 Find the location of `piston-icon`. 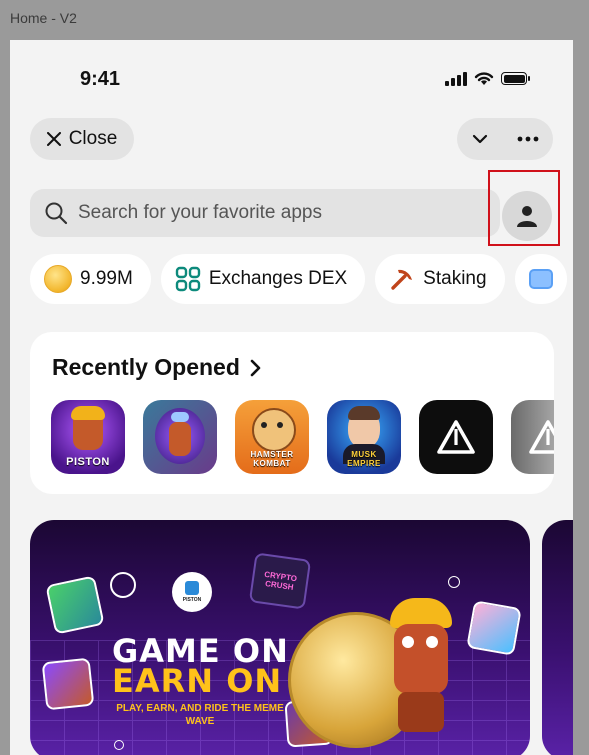

piston-icon is located at coordinates (192, 588).